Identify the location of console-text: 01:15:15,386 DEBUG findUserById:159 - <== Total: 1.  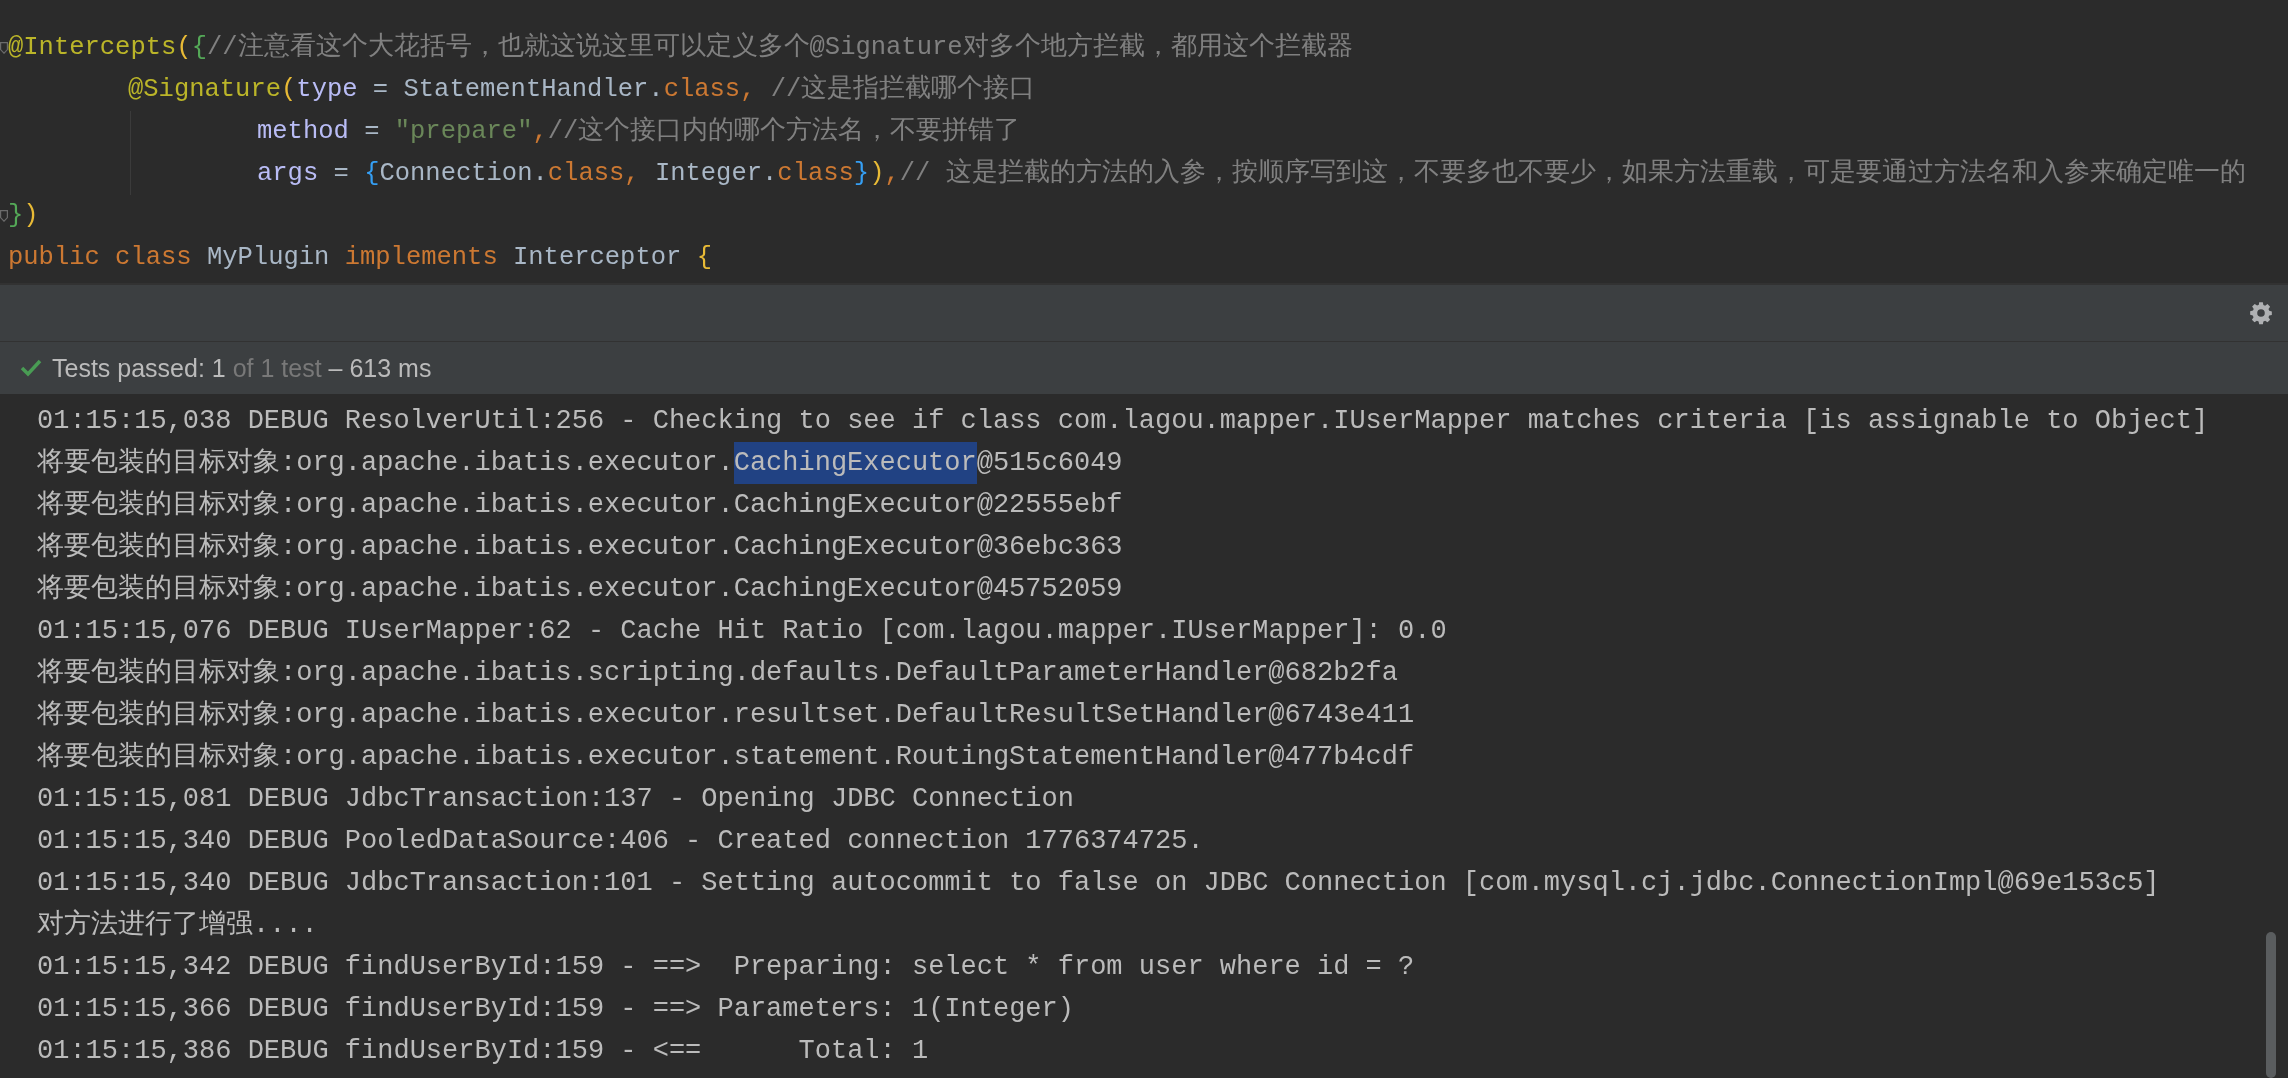
(483, 1051).